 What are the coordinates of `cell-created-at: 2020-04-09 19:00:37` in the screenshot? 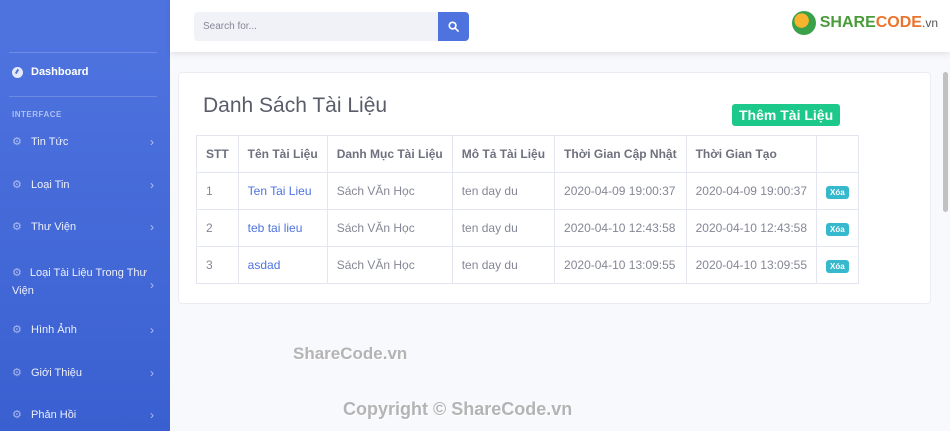 It's located at (751, 191).